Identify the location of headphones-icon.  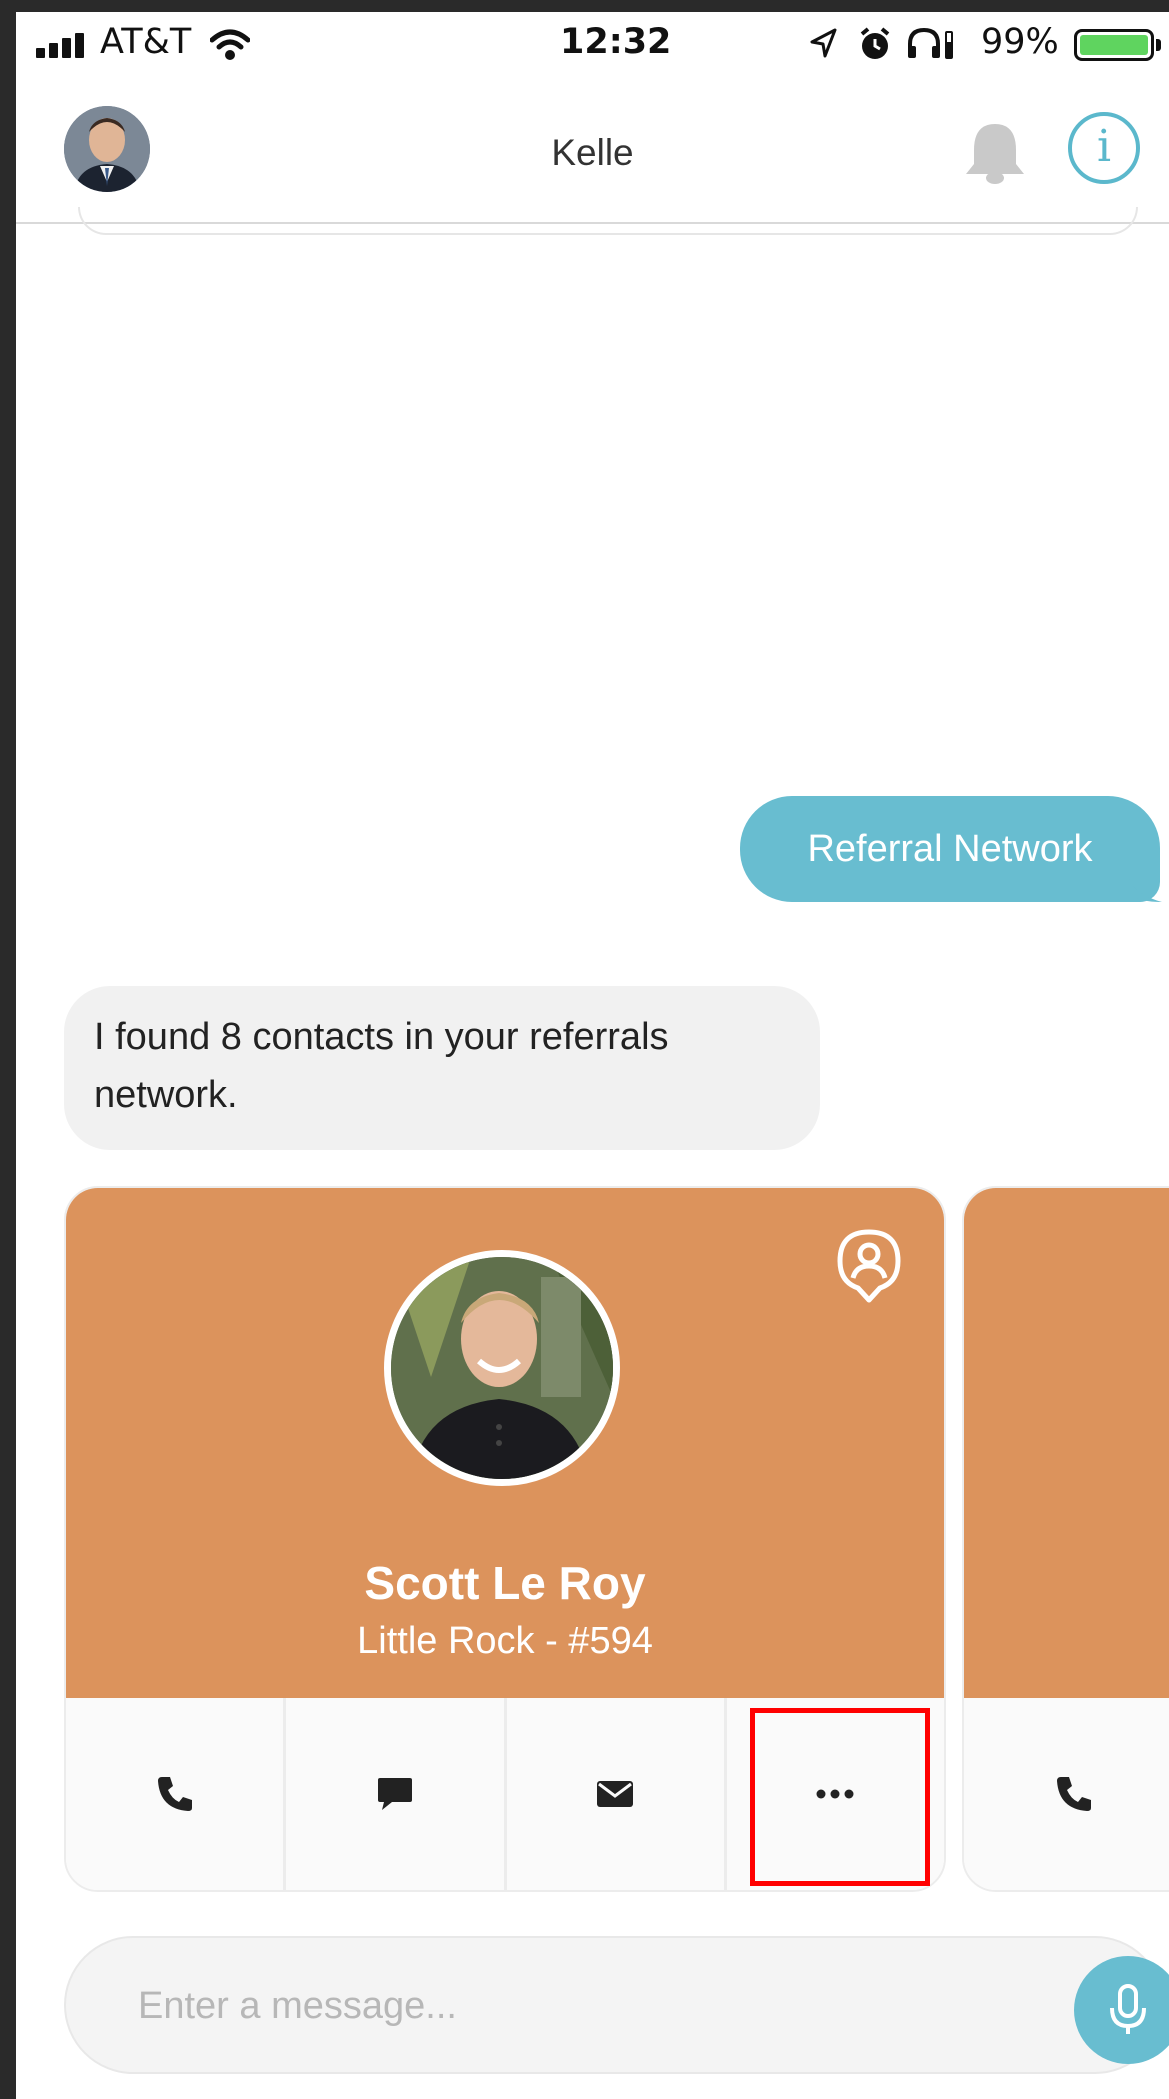
(930, 43).